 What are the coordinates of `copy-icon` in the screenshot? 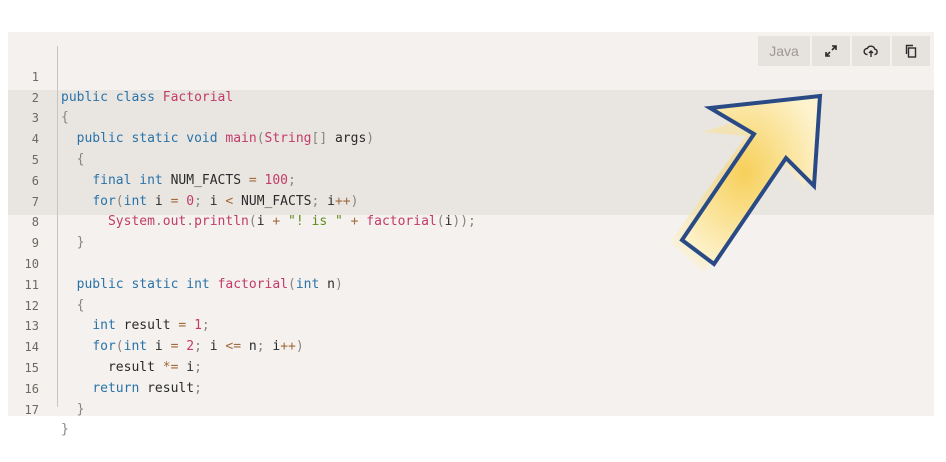 It's located at (911, 51).